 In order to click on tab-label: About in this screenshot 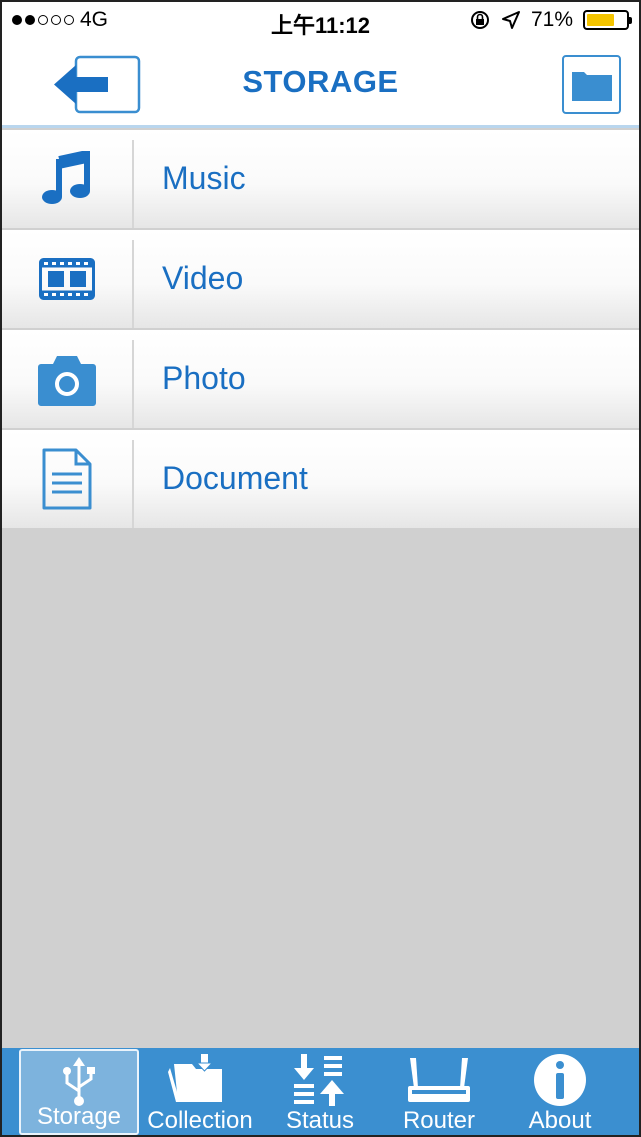, I will do `click(560, 1120)`.